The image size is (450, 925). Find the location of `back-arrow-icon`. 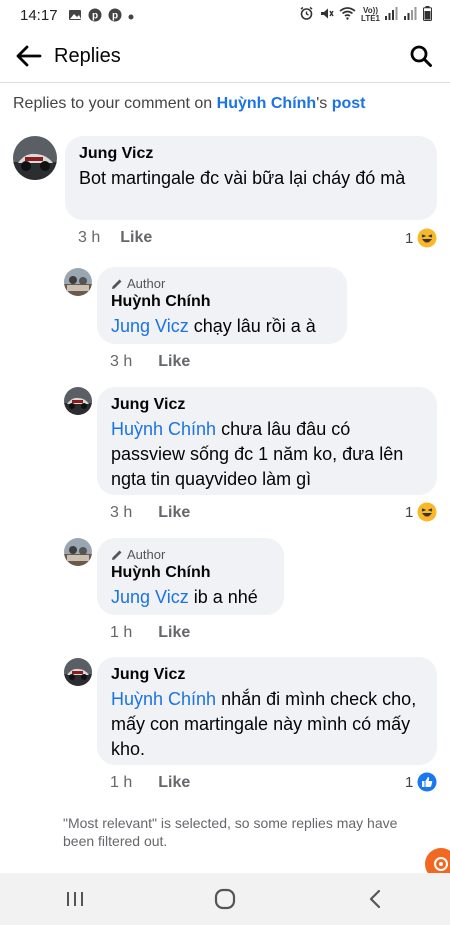

back-arrow-icon is located at coordinates (29, 56).